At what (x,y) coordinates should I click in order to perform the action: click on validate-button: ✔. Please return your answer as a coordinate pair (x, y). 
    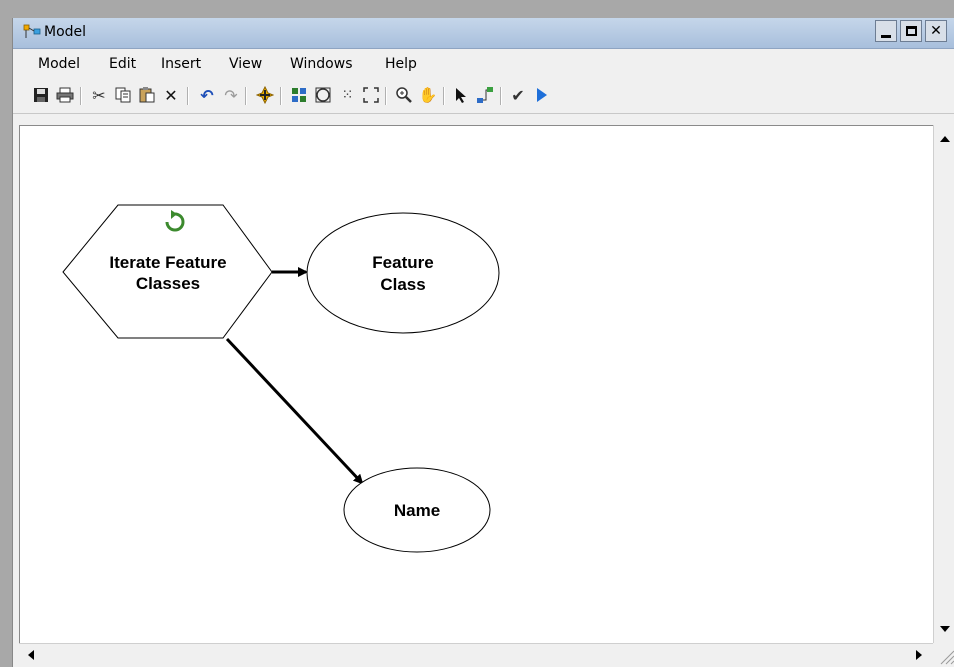
    Looking at the image, I should click on (518, 95).